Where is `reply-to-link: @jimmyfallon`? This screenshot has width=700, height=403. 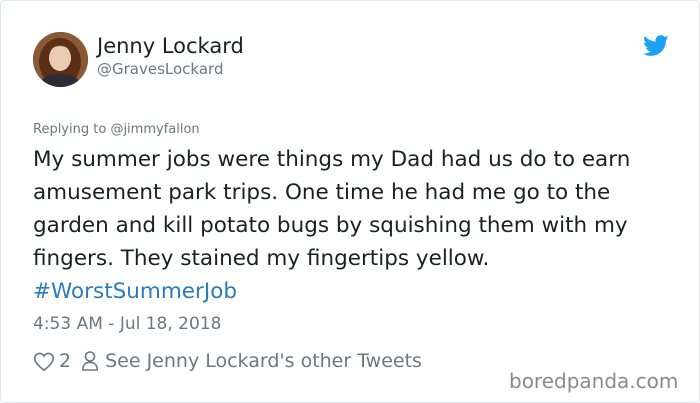 reply-to-link: @jimmyfallon is located at coordinates (154, 129).